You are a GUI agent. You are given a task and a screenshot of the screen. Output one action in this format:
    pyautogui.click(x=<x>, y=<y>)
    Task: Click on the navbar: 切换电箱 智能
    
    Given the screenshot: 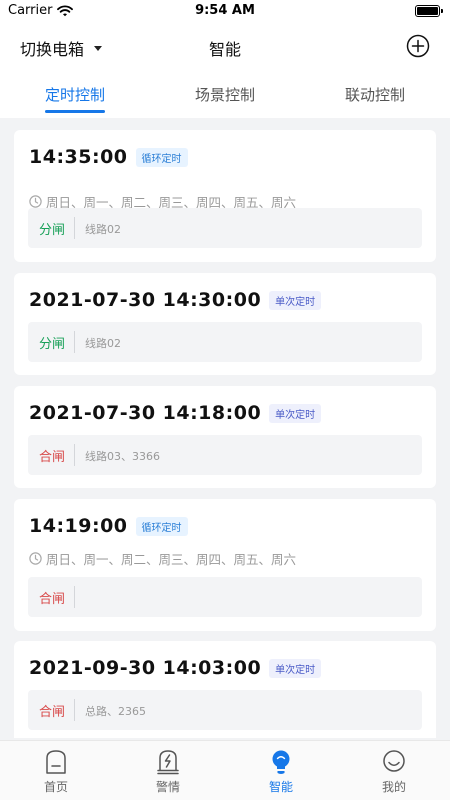 What is the action you would take?
    pyautogui.click(x=225, y=47)
    